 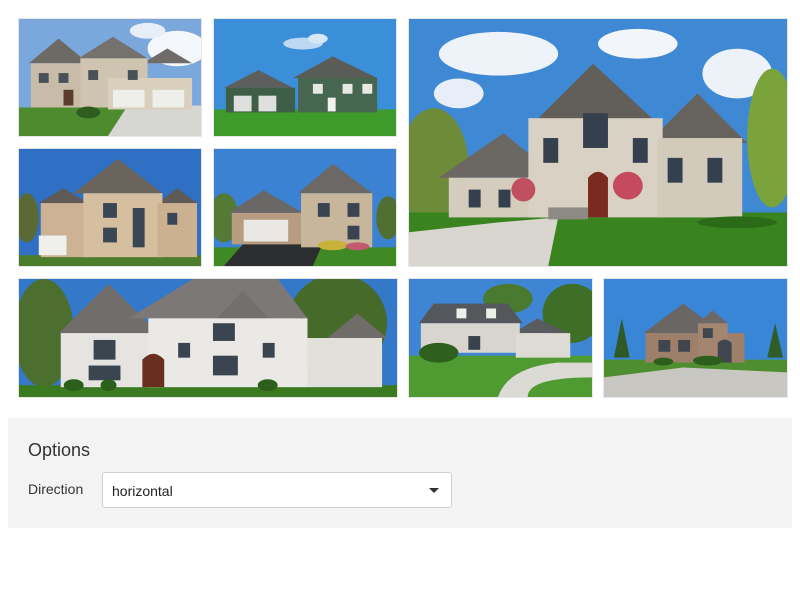 I want to click on direction-select: horizontal, so click(x=277, y=490).